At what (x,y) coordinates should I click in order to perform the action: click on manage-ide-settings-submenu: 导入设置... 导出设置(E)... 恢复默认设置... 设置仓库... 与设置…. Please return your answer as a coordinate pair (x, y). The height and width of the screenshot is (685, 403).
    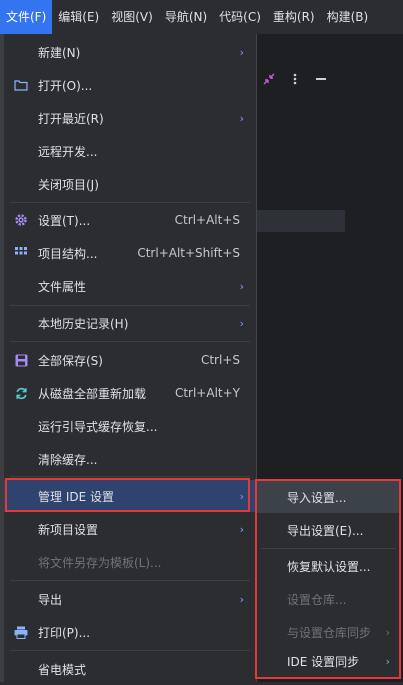
    Looking at the image, I should click on (328, 579).